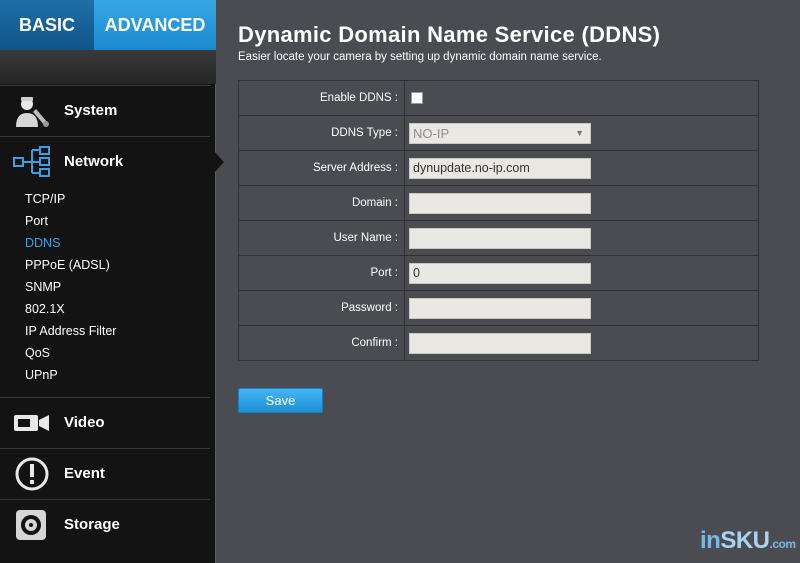 This screenshot has width=800, height=563. I want to click on confirm-label: Confirm :, so click(321, 343).